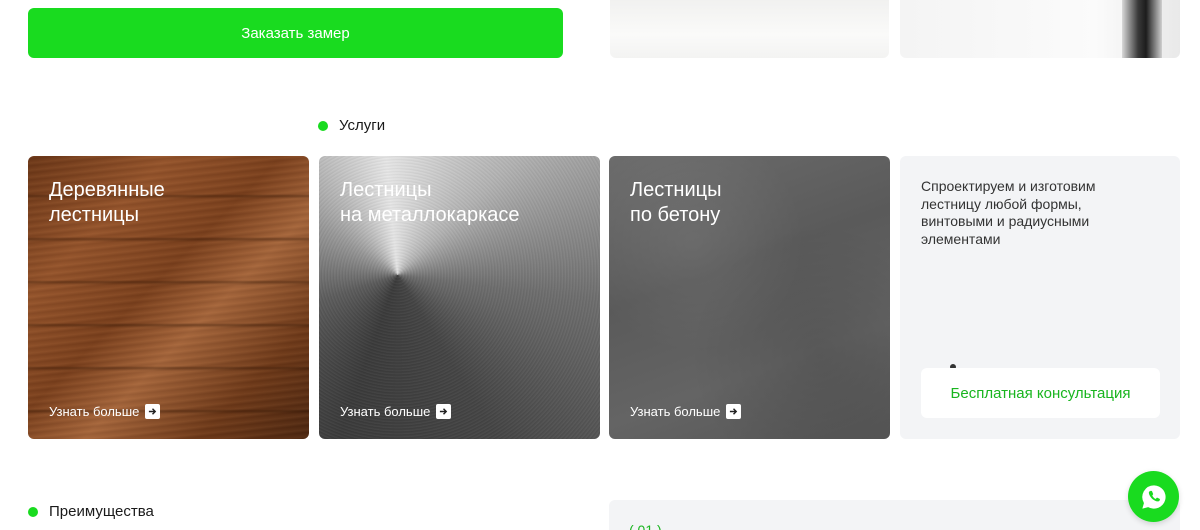 This screenshot has width=1200, height=530. I want to click on advantages-section-label: Преимущества, so click(91, 511).